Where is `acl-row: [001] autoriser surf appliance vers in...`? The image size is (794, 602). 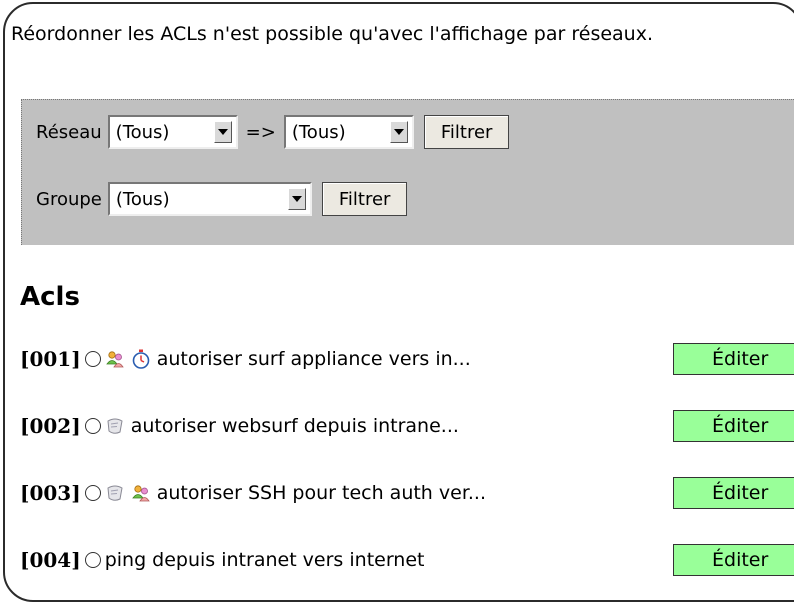
acl-row: [001] autoriser surf appliance vers in... is located at coordinates (245, 359).